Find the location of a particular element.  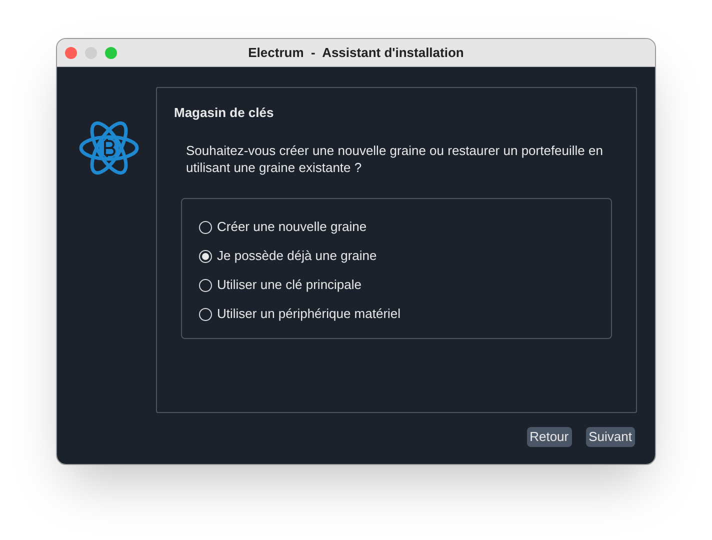

option-label: Créer une nouvelle graine is located at coordinates (292, 227).